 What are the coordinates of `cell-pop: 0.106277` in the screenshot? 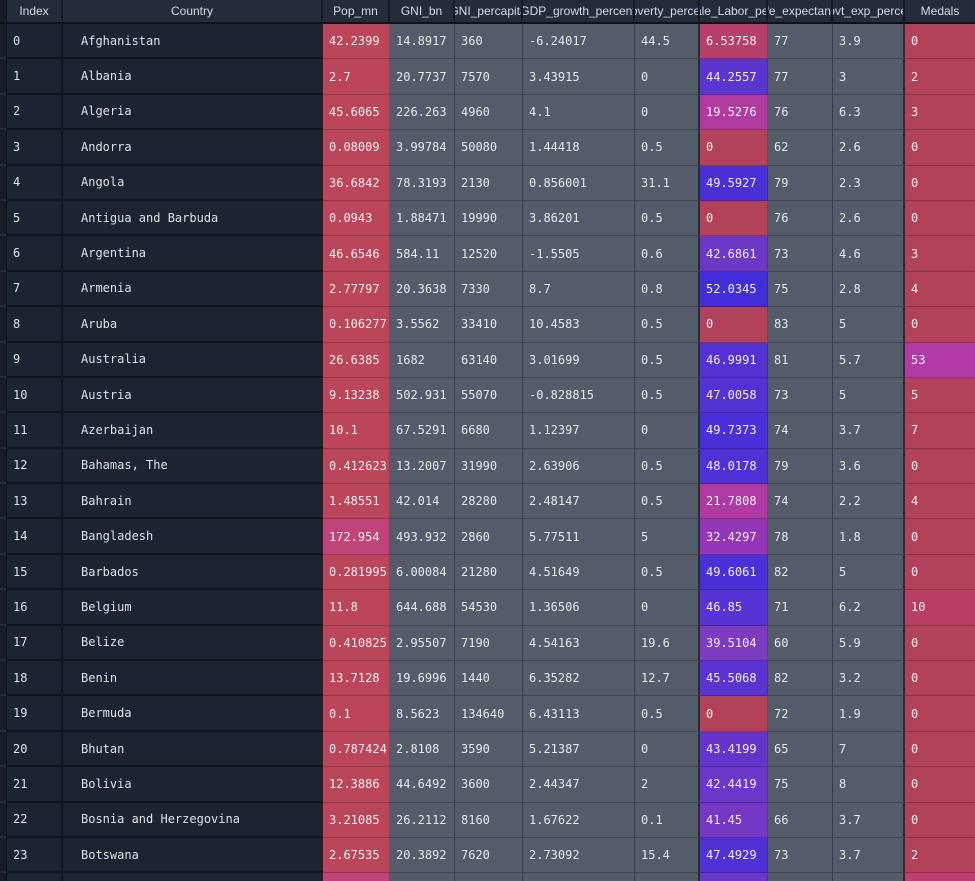 It's located at (356, 325).